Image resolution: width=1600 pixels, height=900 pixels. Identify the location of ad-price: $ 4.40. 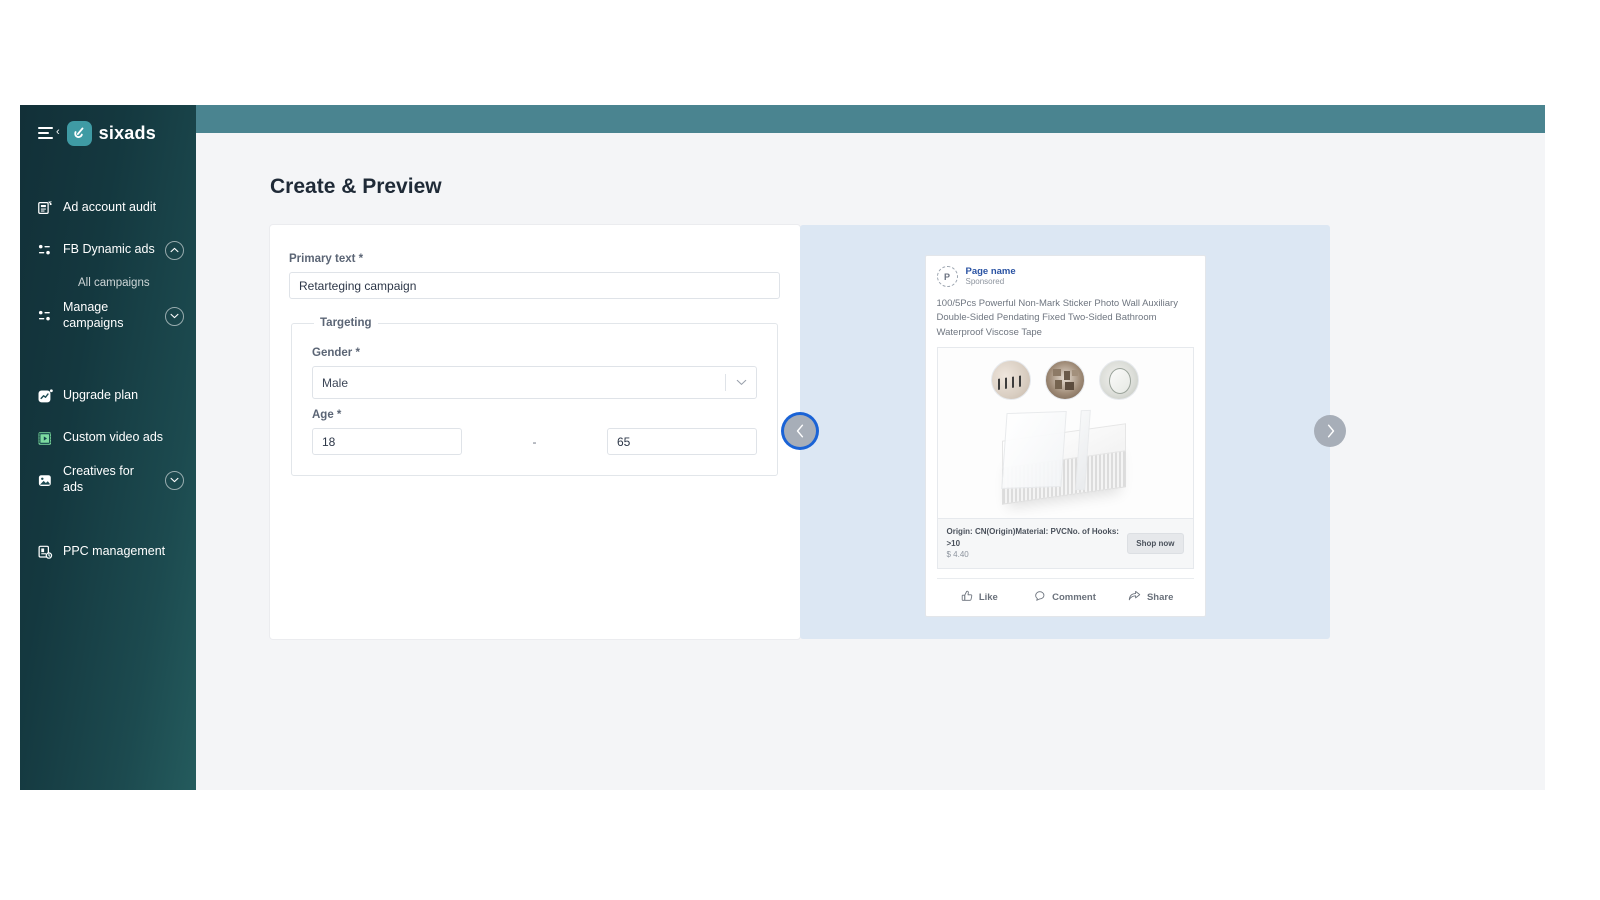
(957, 555).